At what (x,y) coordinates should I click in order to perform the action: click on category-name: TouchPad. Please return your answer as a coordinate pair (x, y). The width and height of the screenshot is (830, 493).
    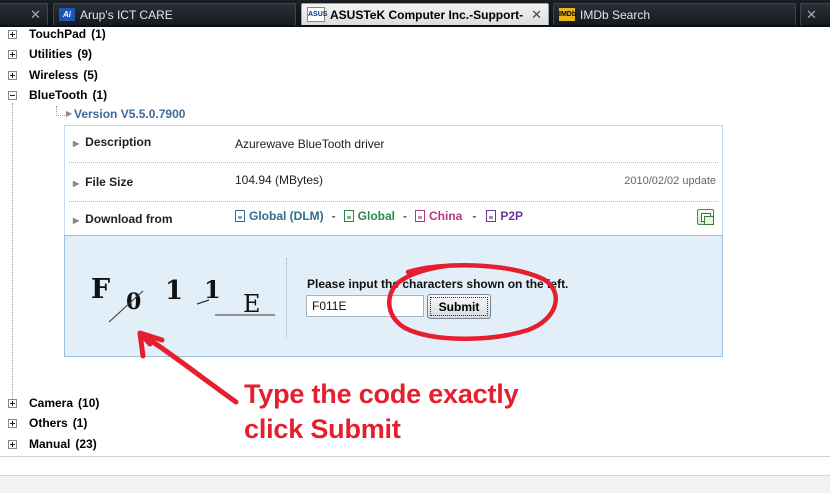
    Looking at the image, I should click on (58, 34).